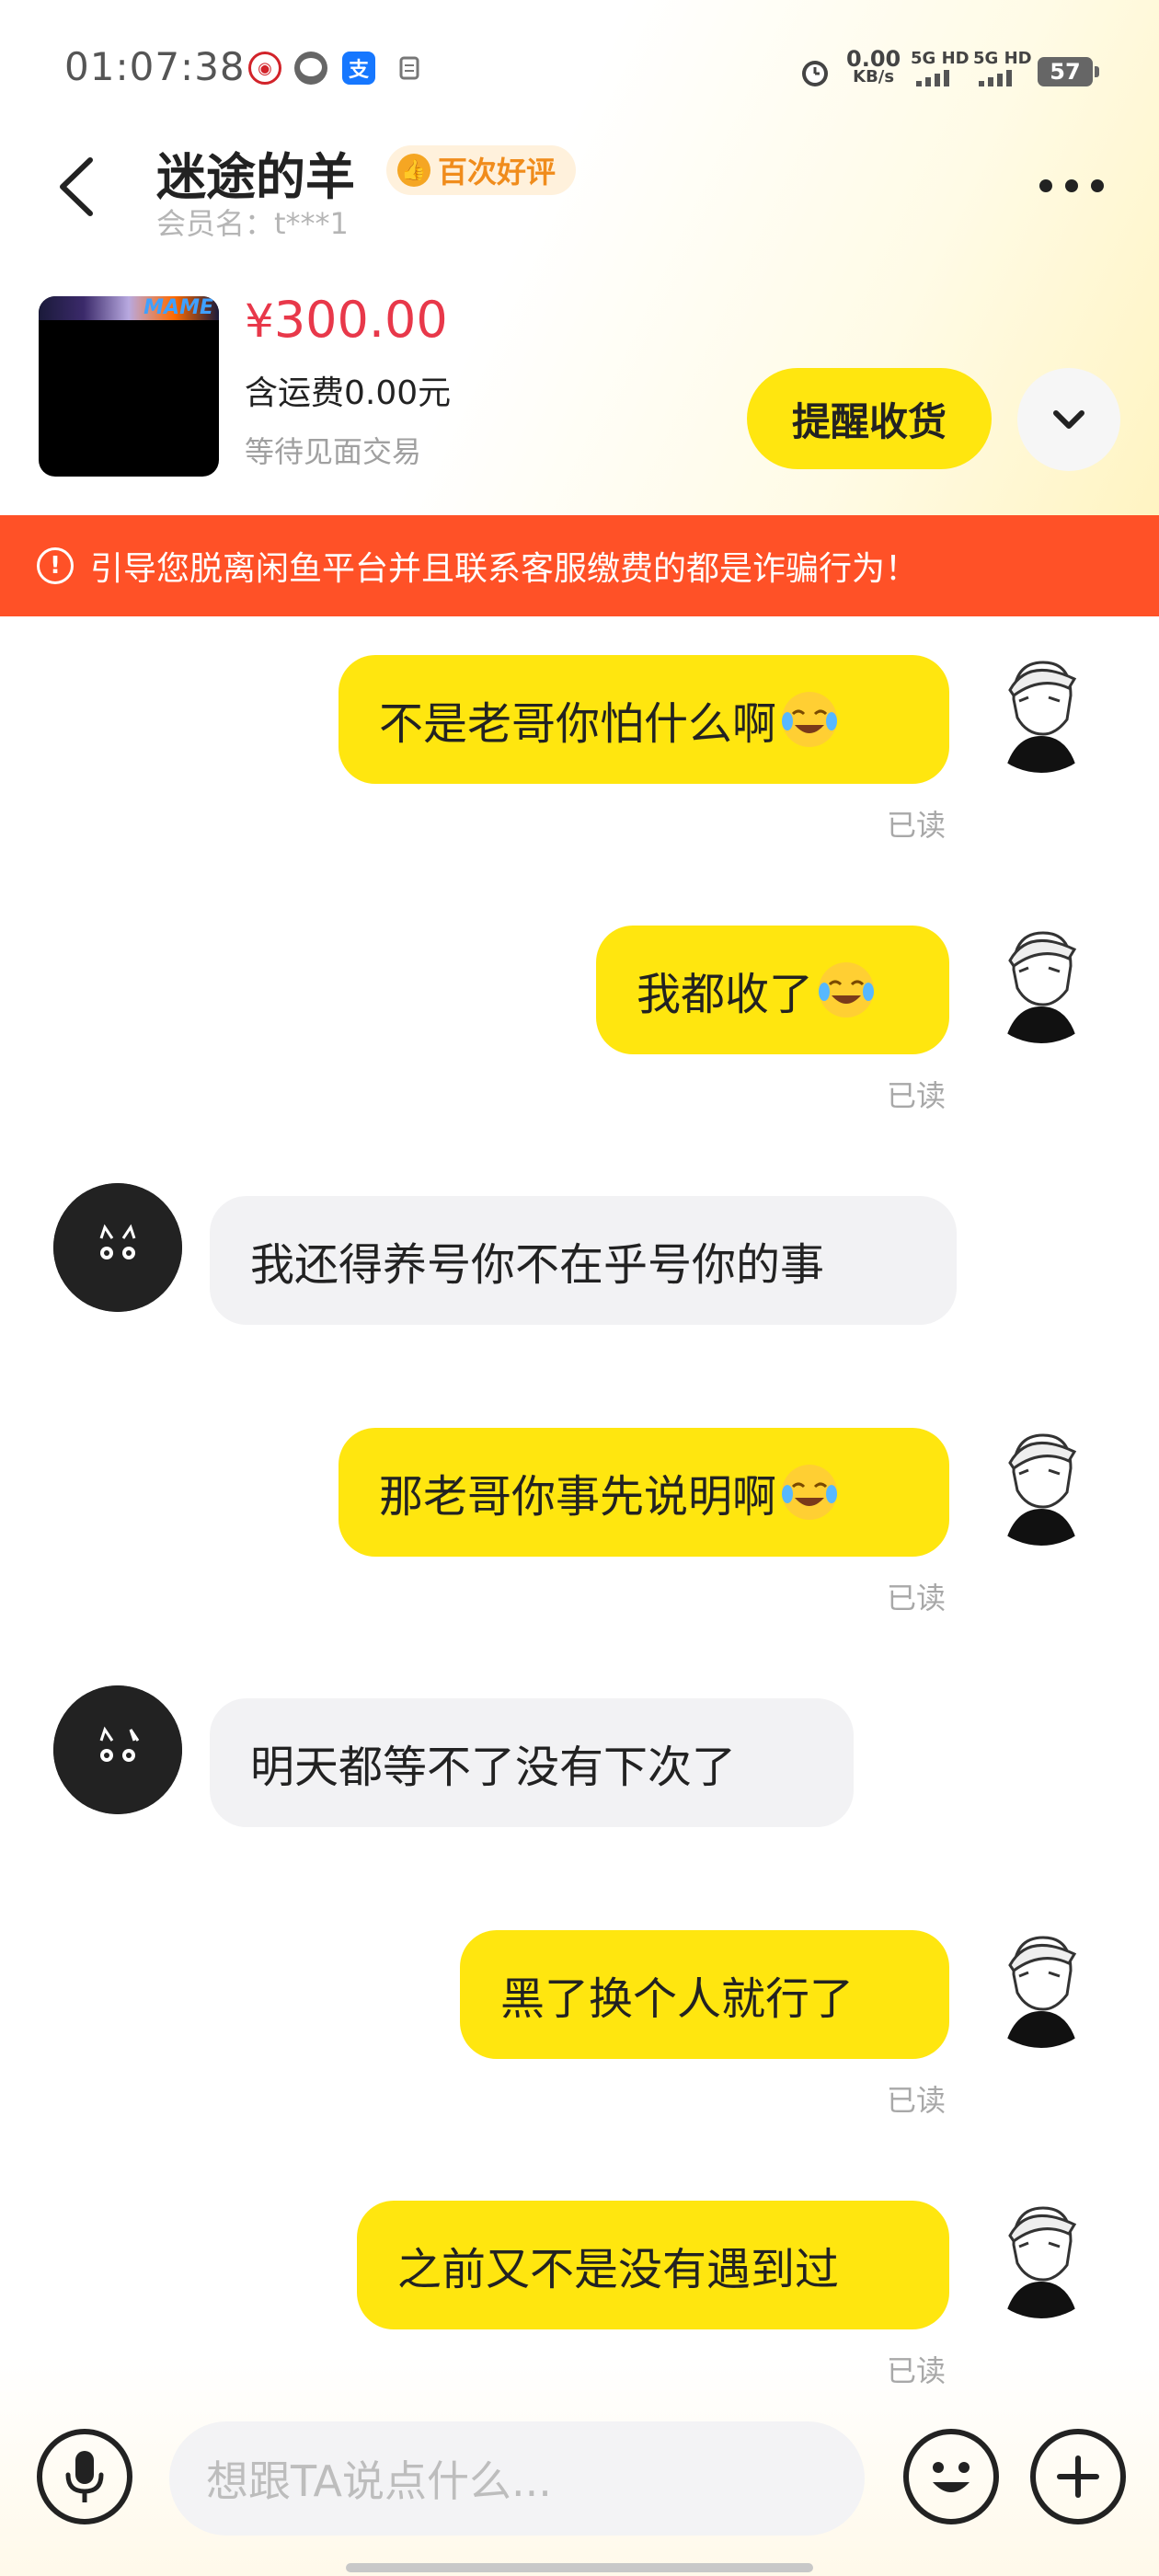 The width and height of the screenshot is (1159, 2576). I want to click on back-button, so click(76, 187).